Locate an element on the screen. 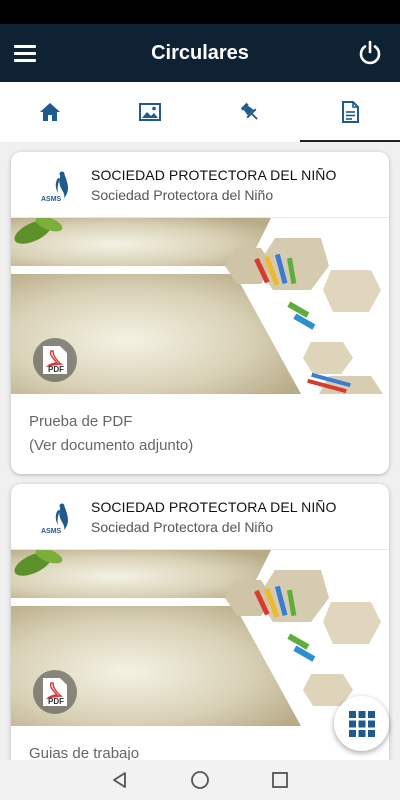  recents-square-icon is located at coordinates (280, 780).